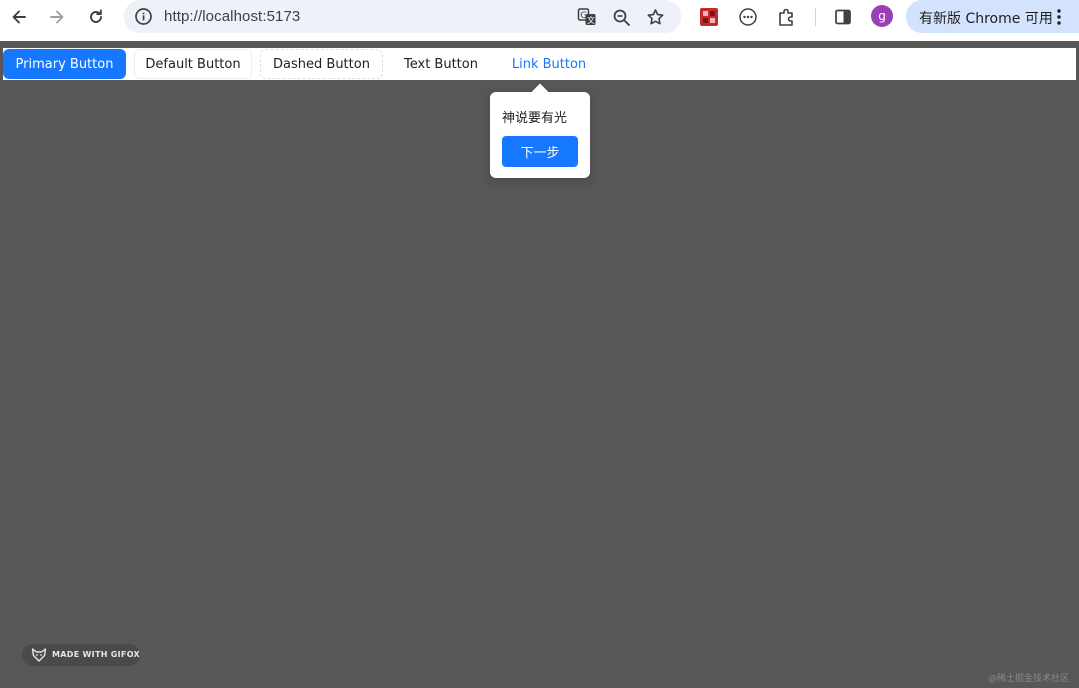 Image resolution: width=1079 pixels, height=688 pixels. I want to click on tour-arrow, so click(540, 92).